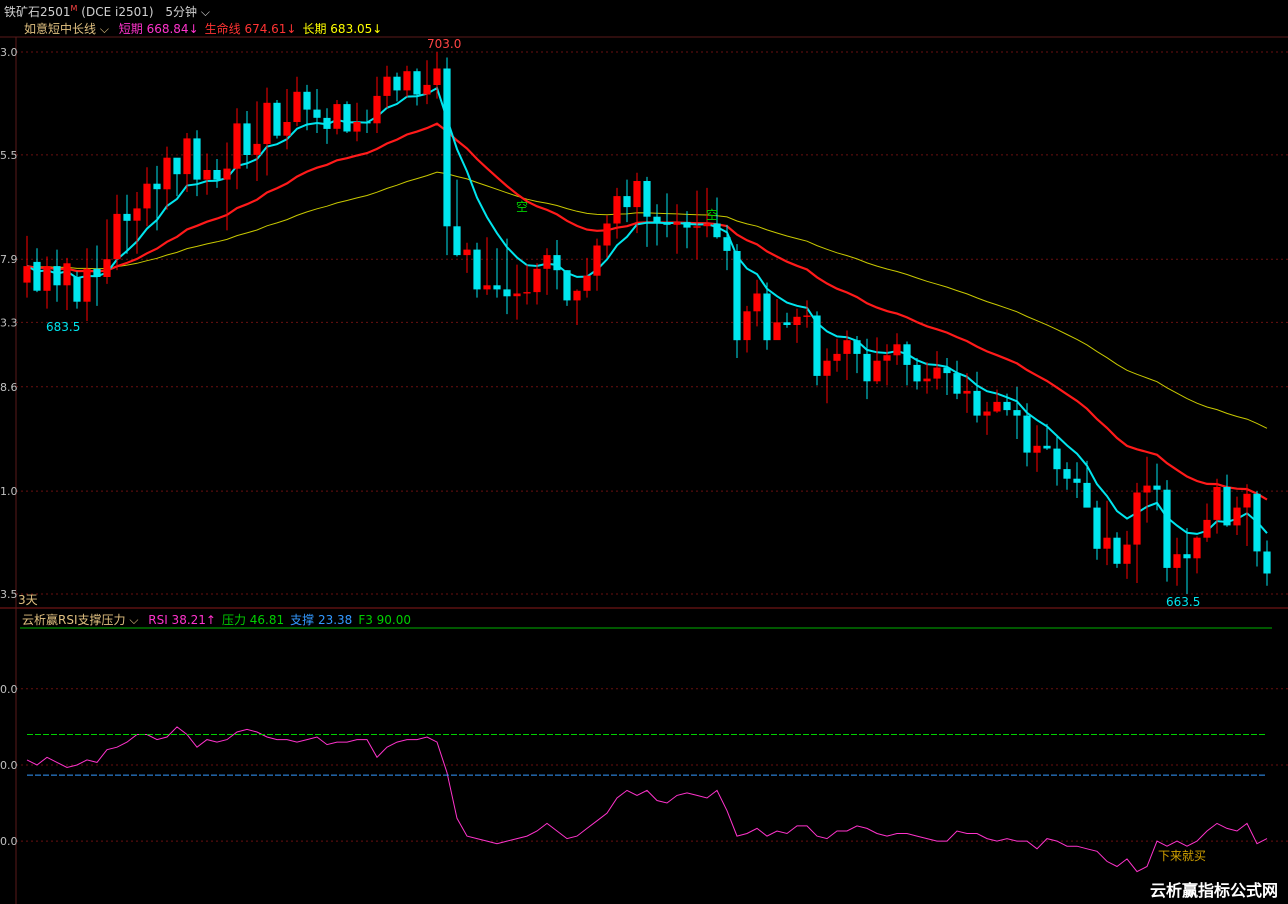 The image size is (1288, 904). I want to click on price-tick-label: 3.3, so click(9, 322).